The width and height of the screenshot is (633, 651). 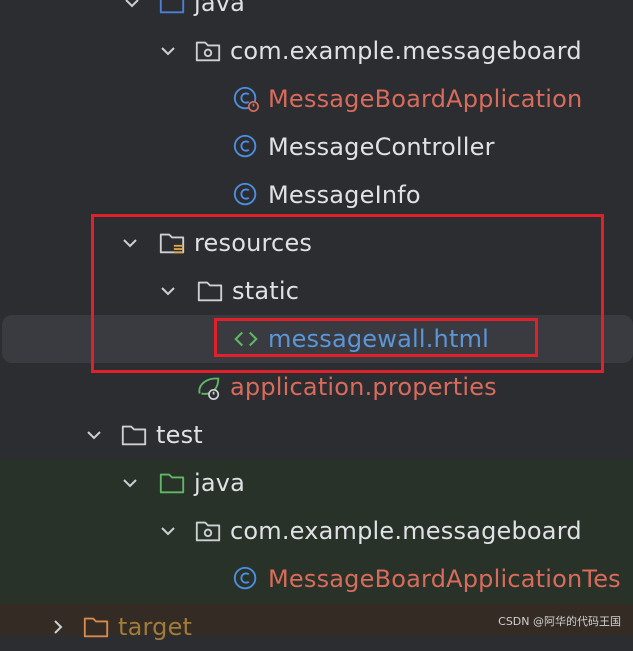 What do you see at coordinates (96, 627) in the screenshot?
I see `excluded-folder-icon` at bounding box center [96, 627].